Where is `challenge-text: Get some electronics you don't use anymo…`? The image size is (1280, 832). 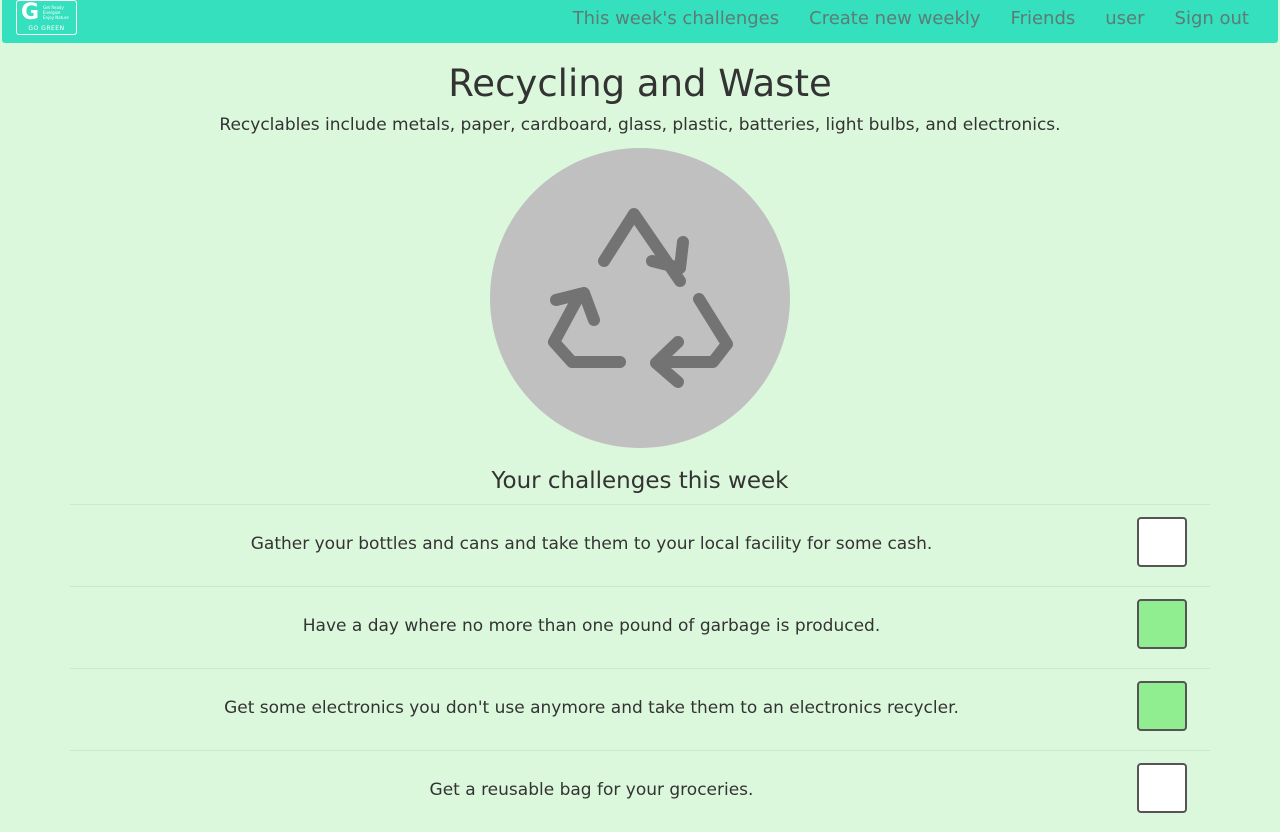
challenge-text: Get some electronics you don't use anymo… is located at coordinates (591, 708).